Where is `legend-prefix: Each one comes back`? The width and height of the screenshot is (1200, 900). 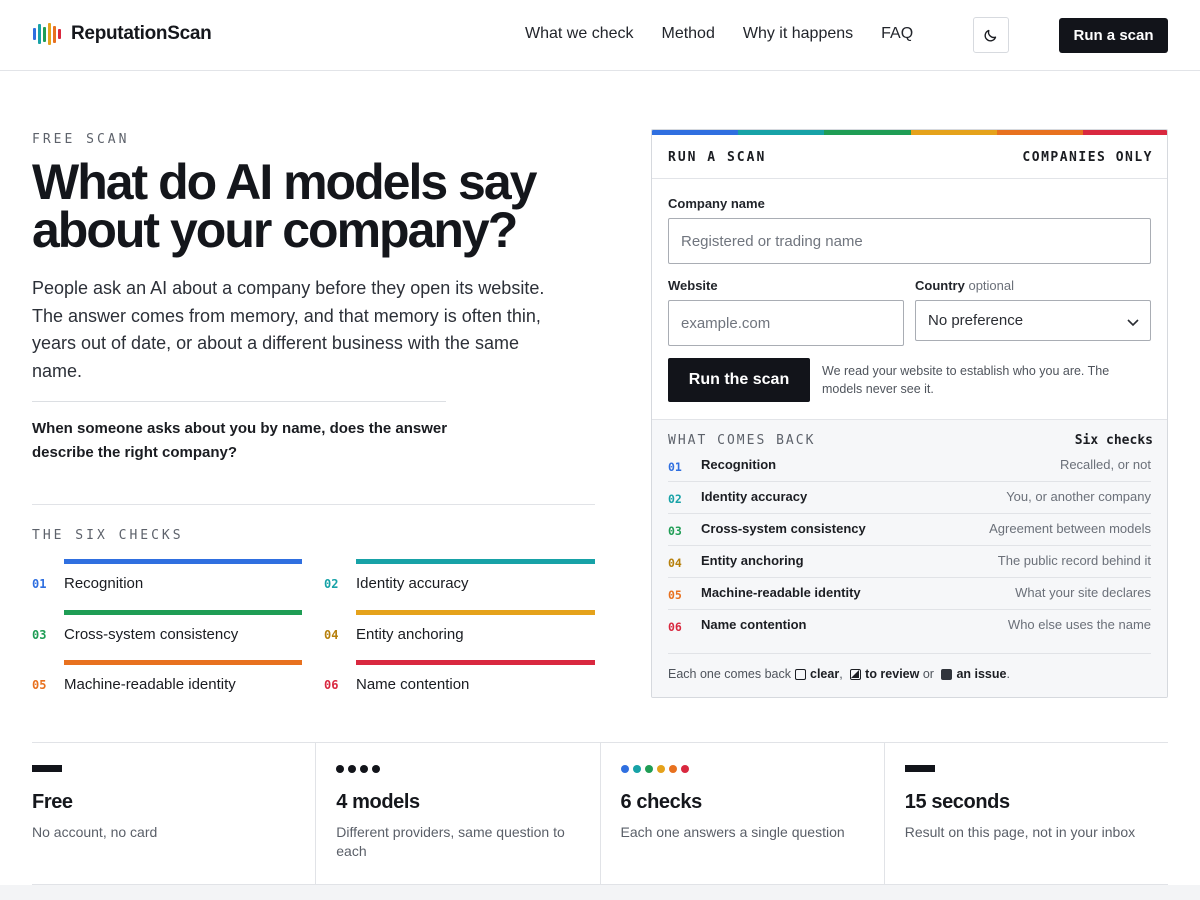
legend-prefix: Each one comes back is located at coordinates (729, 674).